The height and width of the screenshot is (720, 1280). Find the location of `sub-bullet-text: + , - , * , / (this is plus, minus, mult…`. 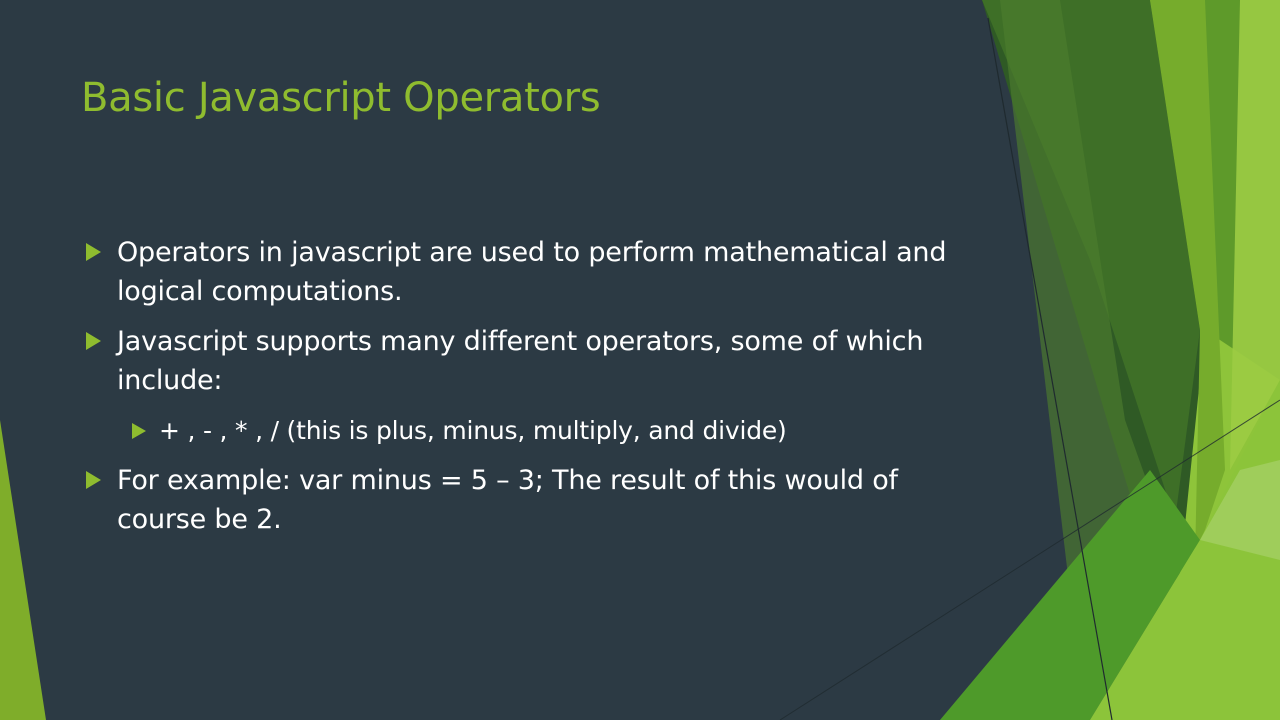

sub-bullet-text: + , - , * , / (this is plus, minus, mult… is located at coordinates (473, 430).